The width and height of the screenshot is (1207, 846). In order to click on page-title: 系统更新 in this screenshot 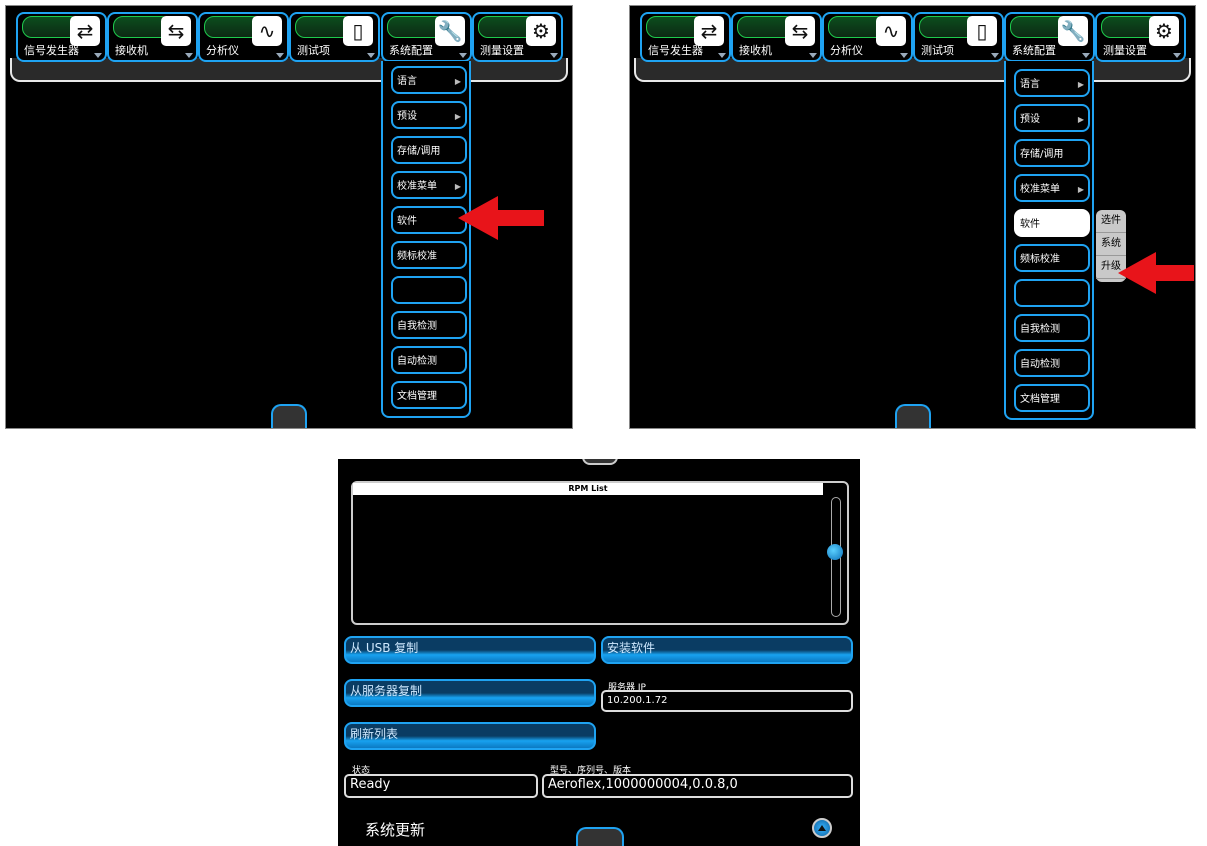, I will do `click(395, 830)`.